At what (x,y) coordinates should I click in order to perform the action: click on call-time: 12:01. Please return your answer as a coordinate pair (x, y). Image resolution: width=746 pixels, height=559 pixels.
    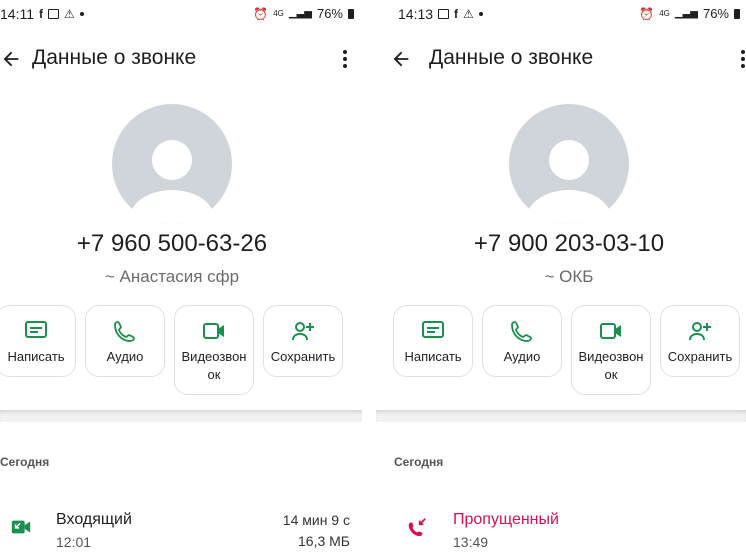
    Looking at the image, I should click on (74, 542).